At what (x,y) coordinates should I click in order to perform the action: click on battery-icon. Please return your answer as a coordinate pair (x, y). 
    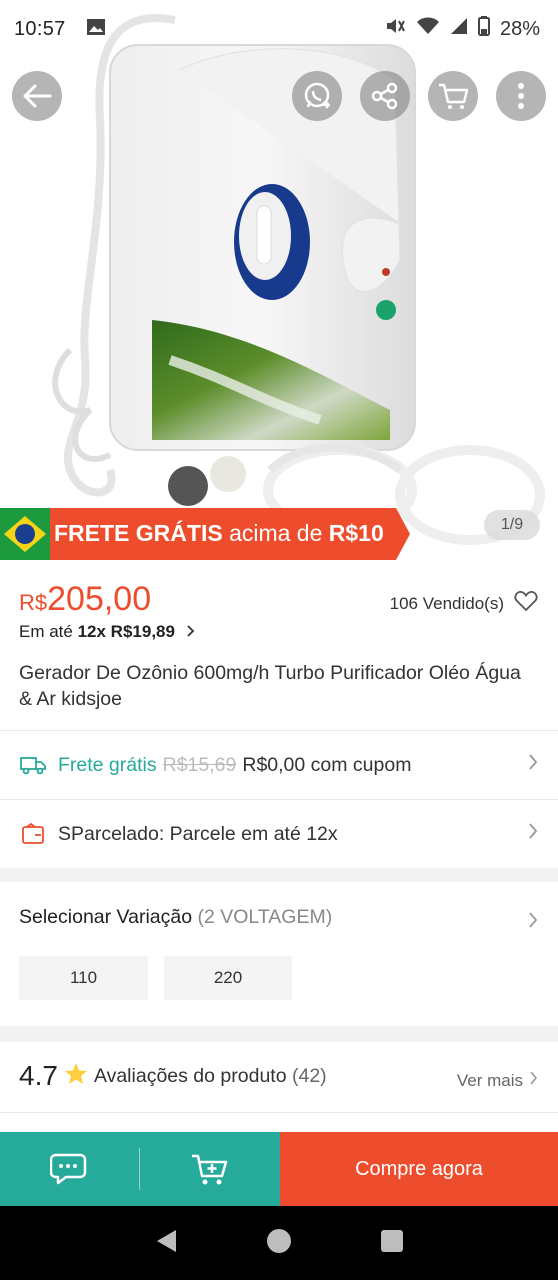
    Looking at the image, I should click on (483, 29).